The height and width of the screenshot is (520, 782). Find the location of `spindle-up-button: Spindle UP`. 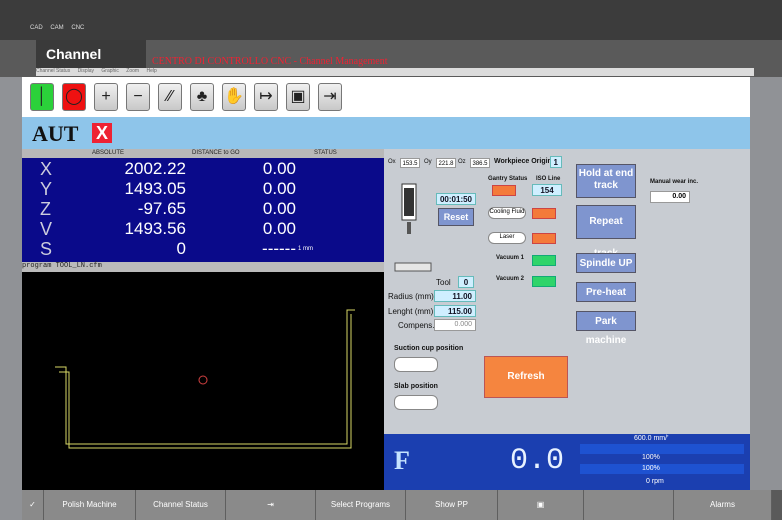

spindle-up-button: Spindle UP is located at coordinates (606, 263).